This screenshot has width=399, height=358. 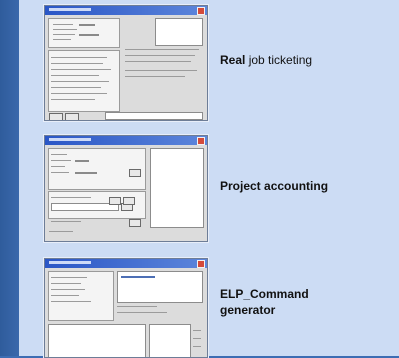 I want to click on slide-label-3: ELP_Command generator, so click(x=264, y=302).